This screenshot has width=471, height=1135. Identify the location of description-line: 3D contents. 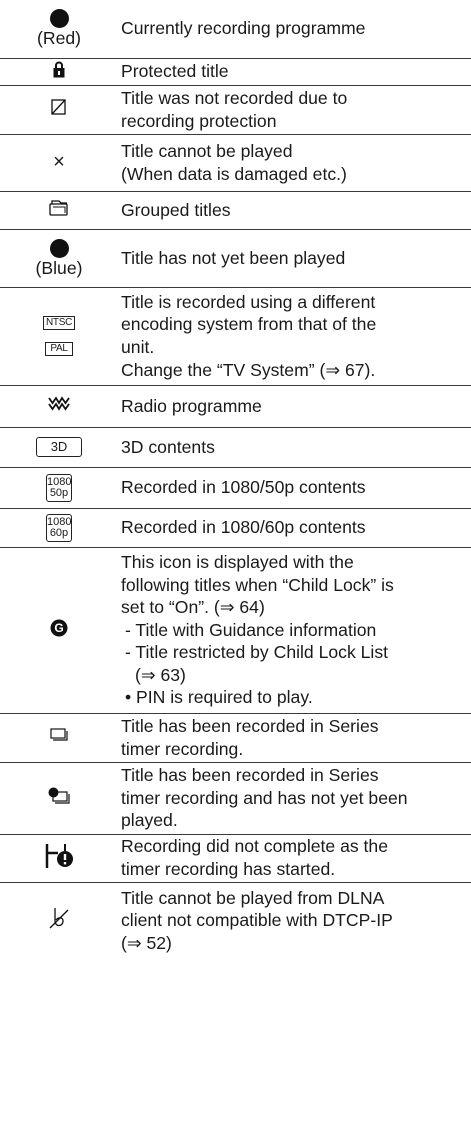
(168, 446).